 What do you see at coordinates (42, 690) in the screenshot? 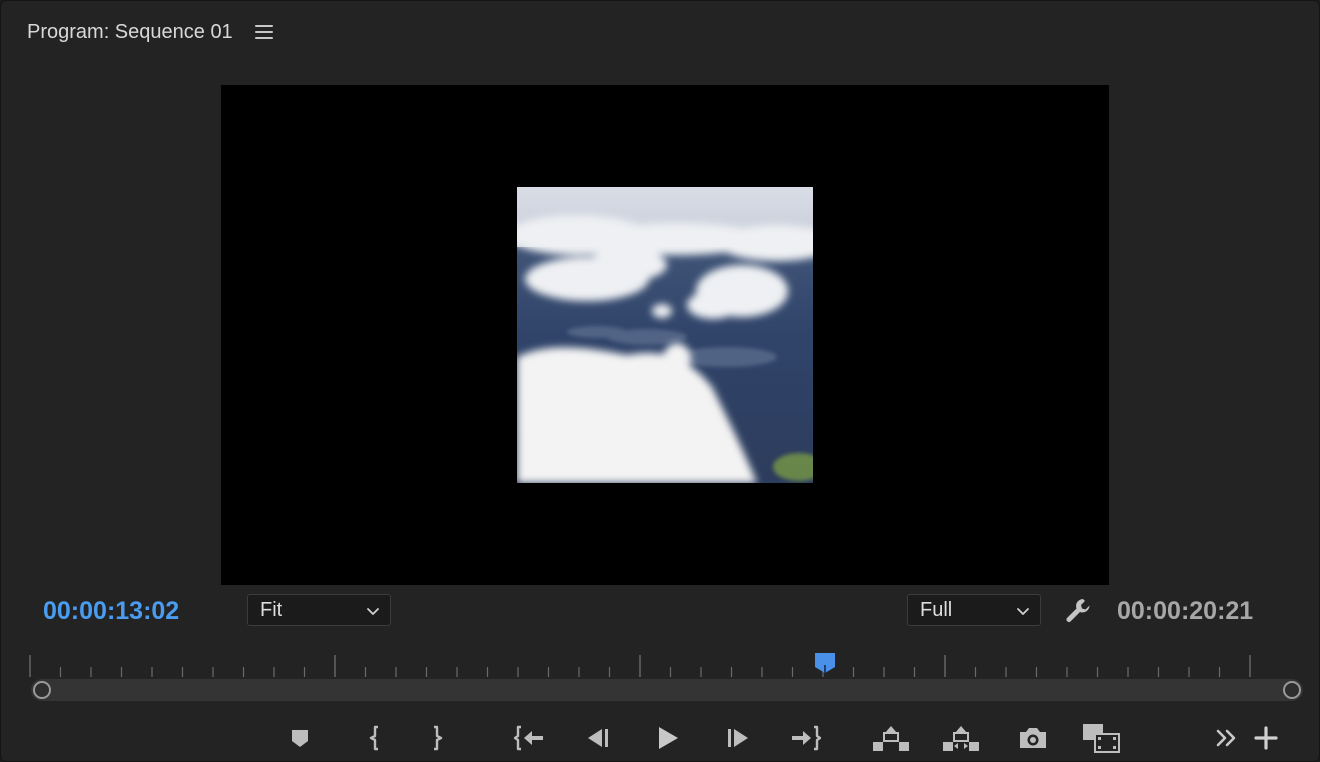
I see `scrollbar-left-handle` at bounding box center [42, 690].